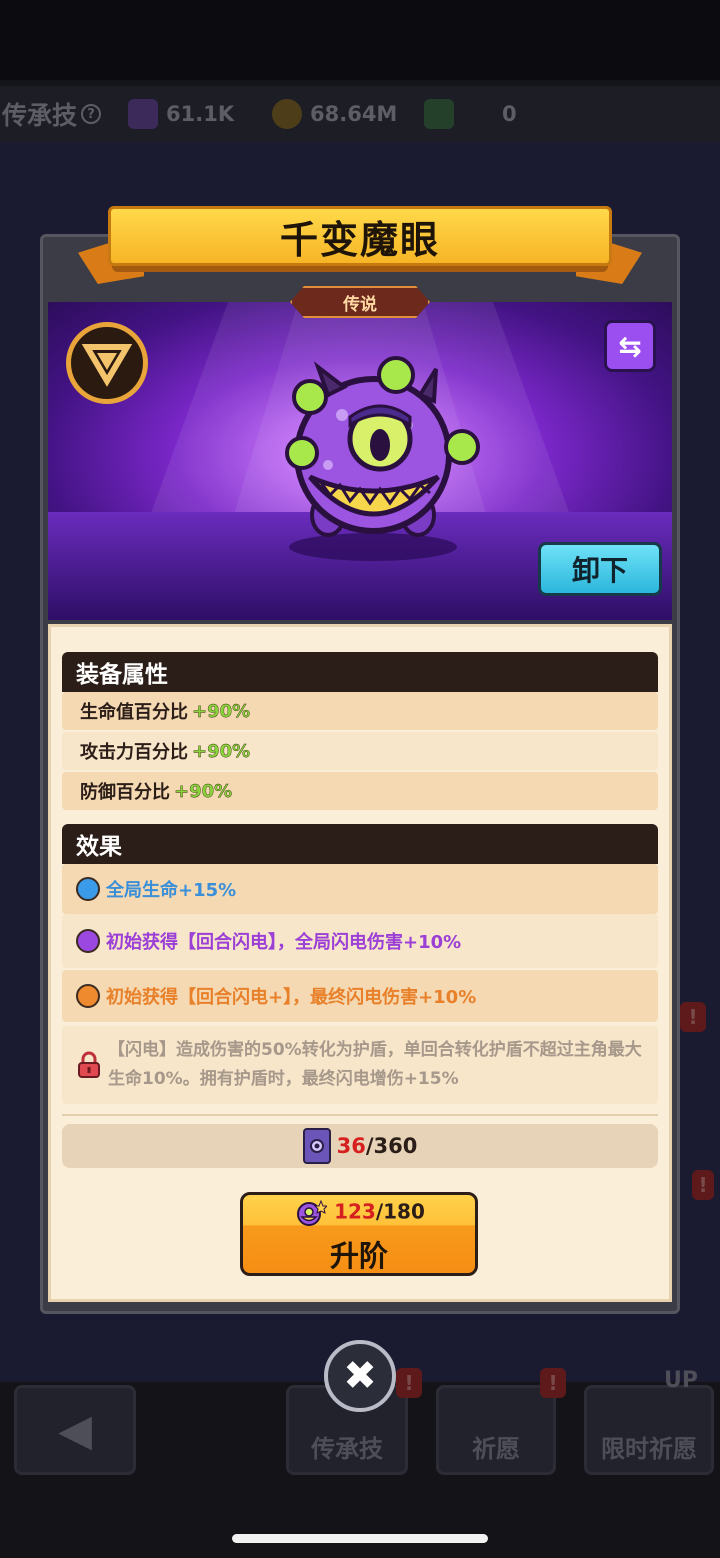 The image size is (720, 1558). Describe the element at coordinates (88, 996) in the screenshot. I see `orange-orb-icon` at that location.